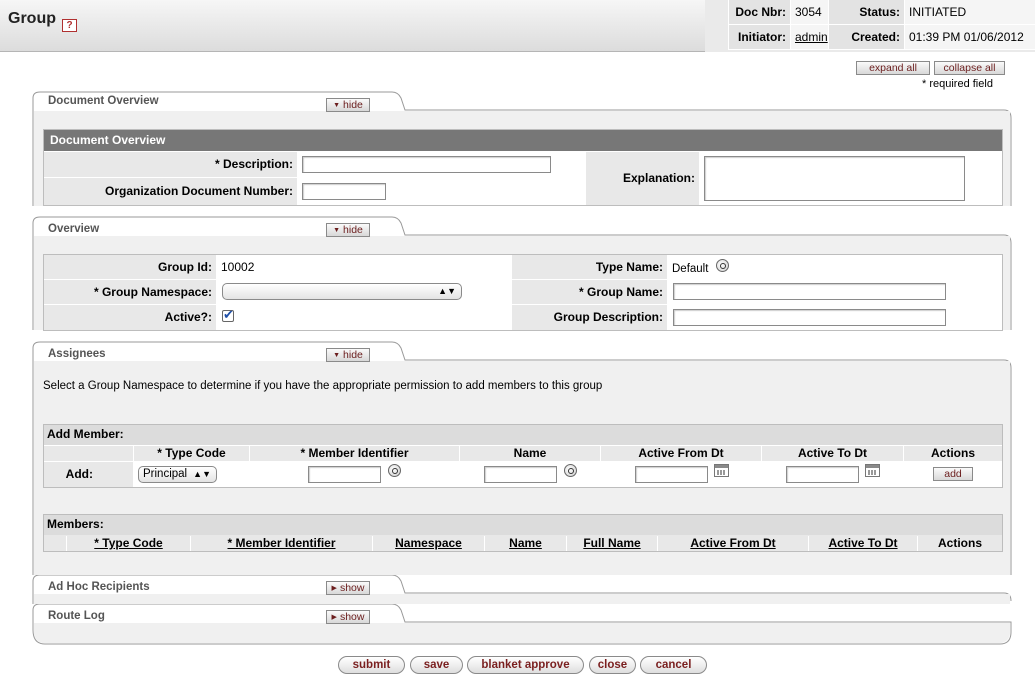  What do you see at coordinates (525, 665) in the screenshot?
I see `blanket-approve-button: blanket approve` at bounding box center [525, 665].